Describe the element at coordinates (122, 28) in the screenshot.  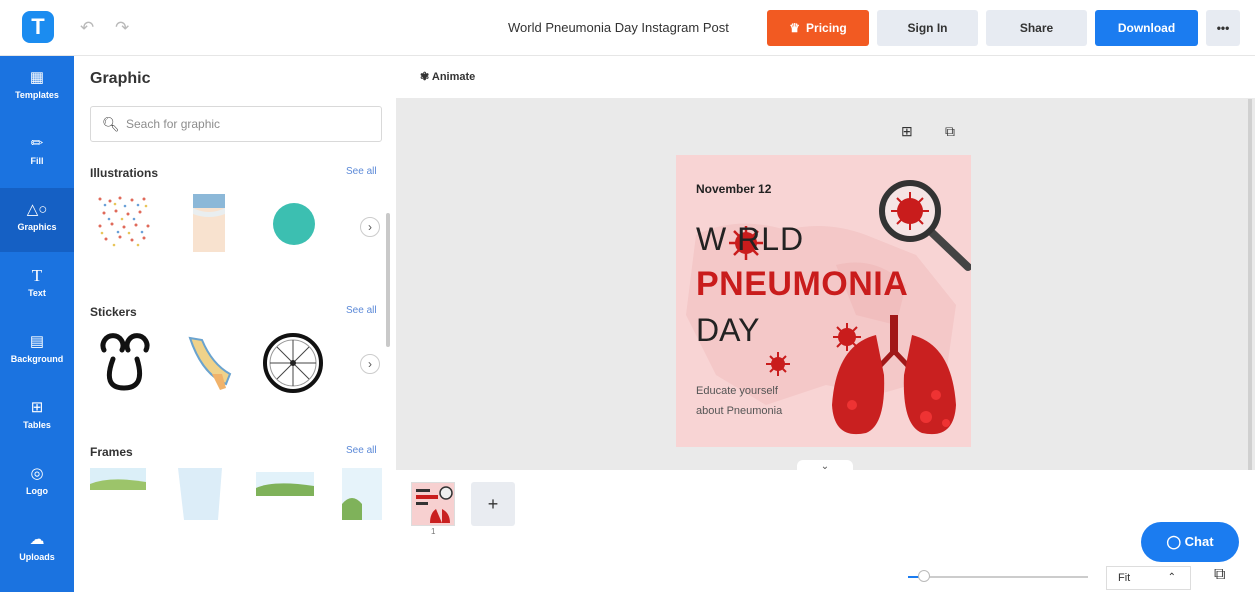
I see `redo-icon: ↷` at that location.